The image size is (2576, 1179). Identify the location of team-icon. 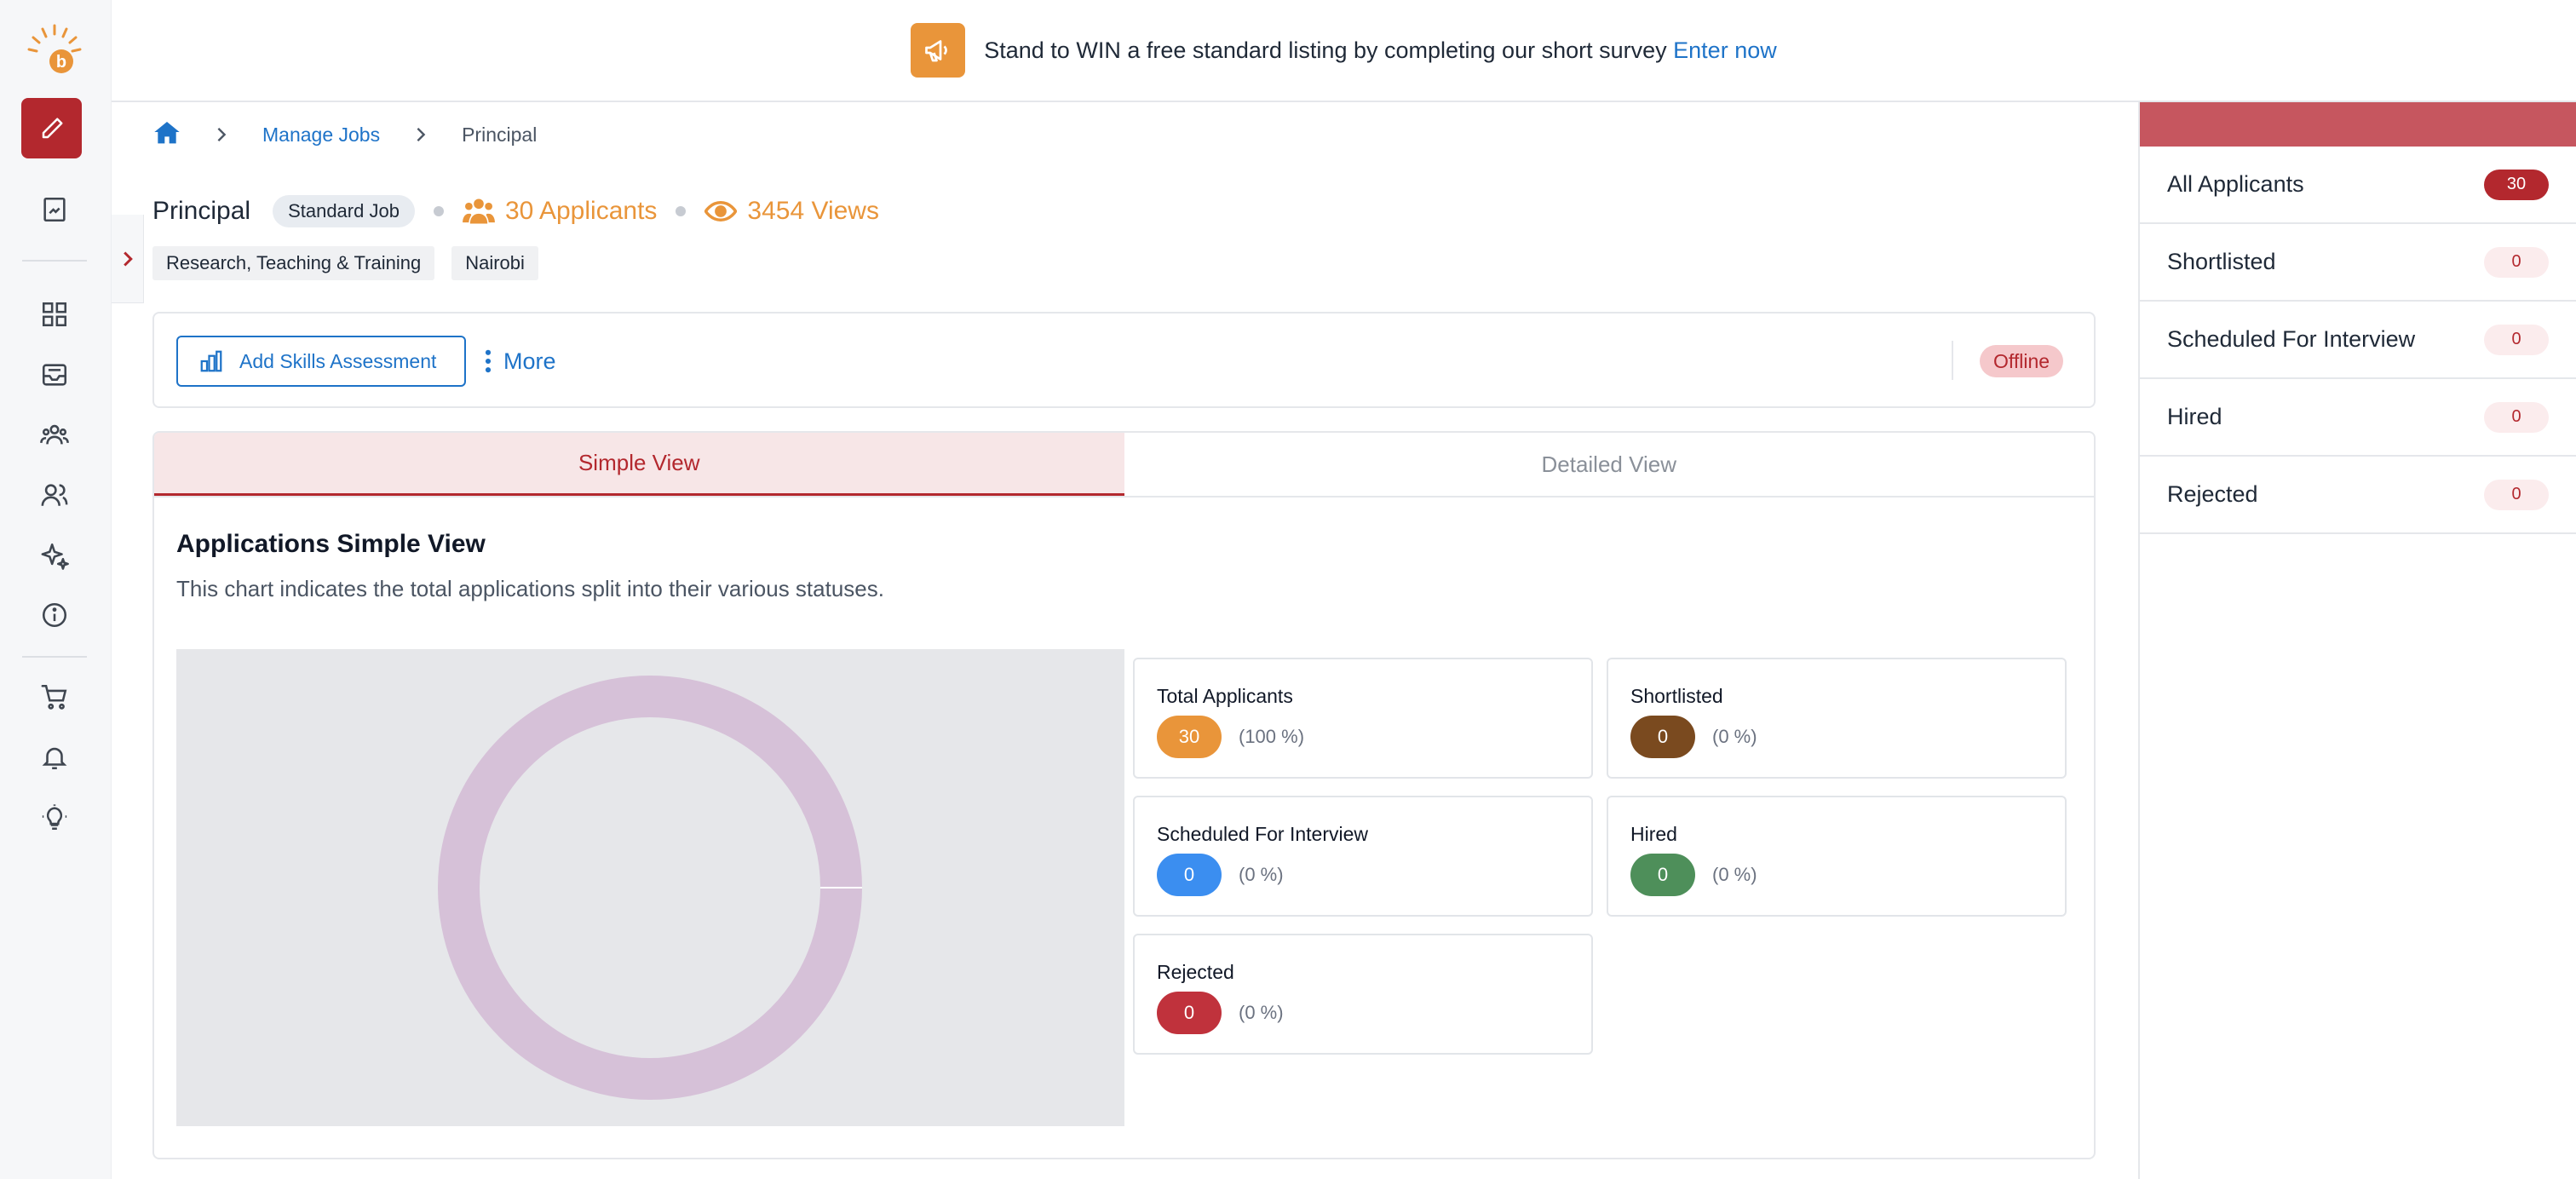
(55, 434).